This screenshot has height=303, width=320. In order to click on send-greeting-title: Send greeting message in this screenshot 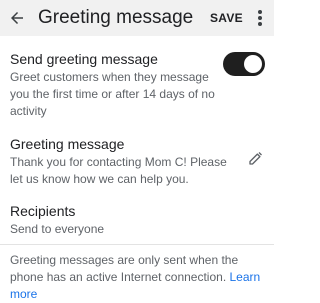, I will do `click(84, 59)`.